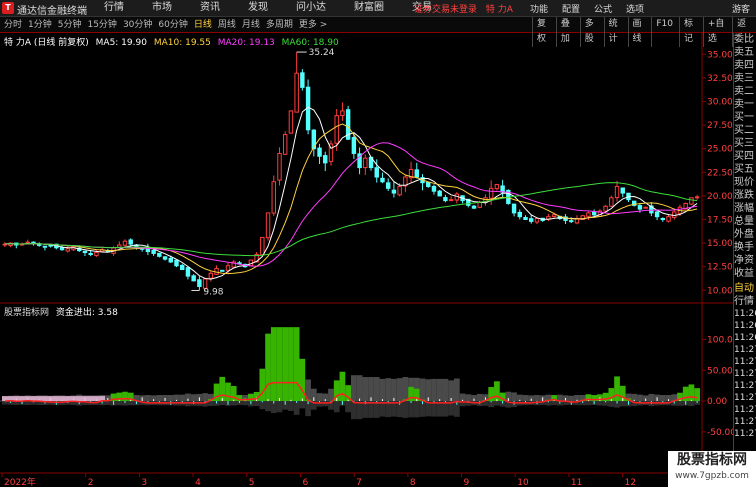 This screenshot has width=756, height=487. Describe the element at coordinates (635, 8) in the screenshot. I see `menu-xuanxiang: 选项` at that location.